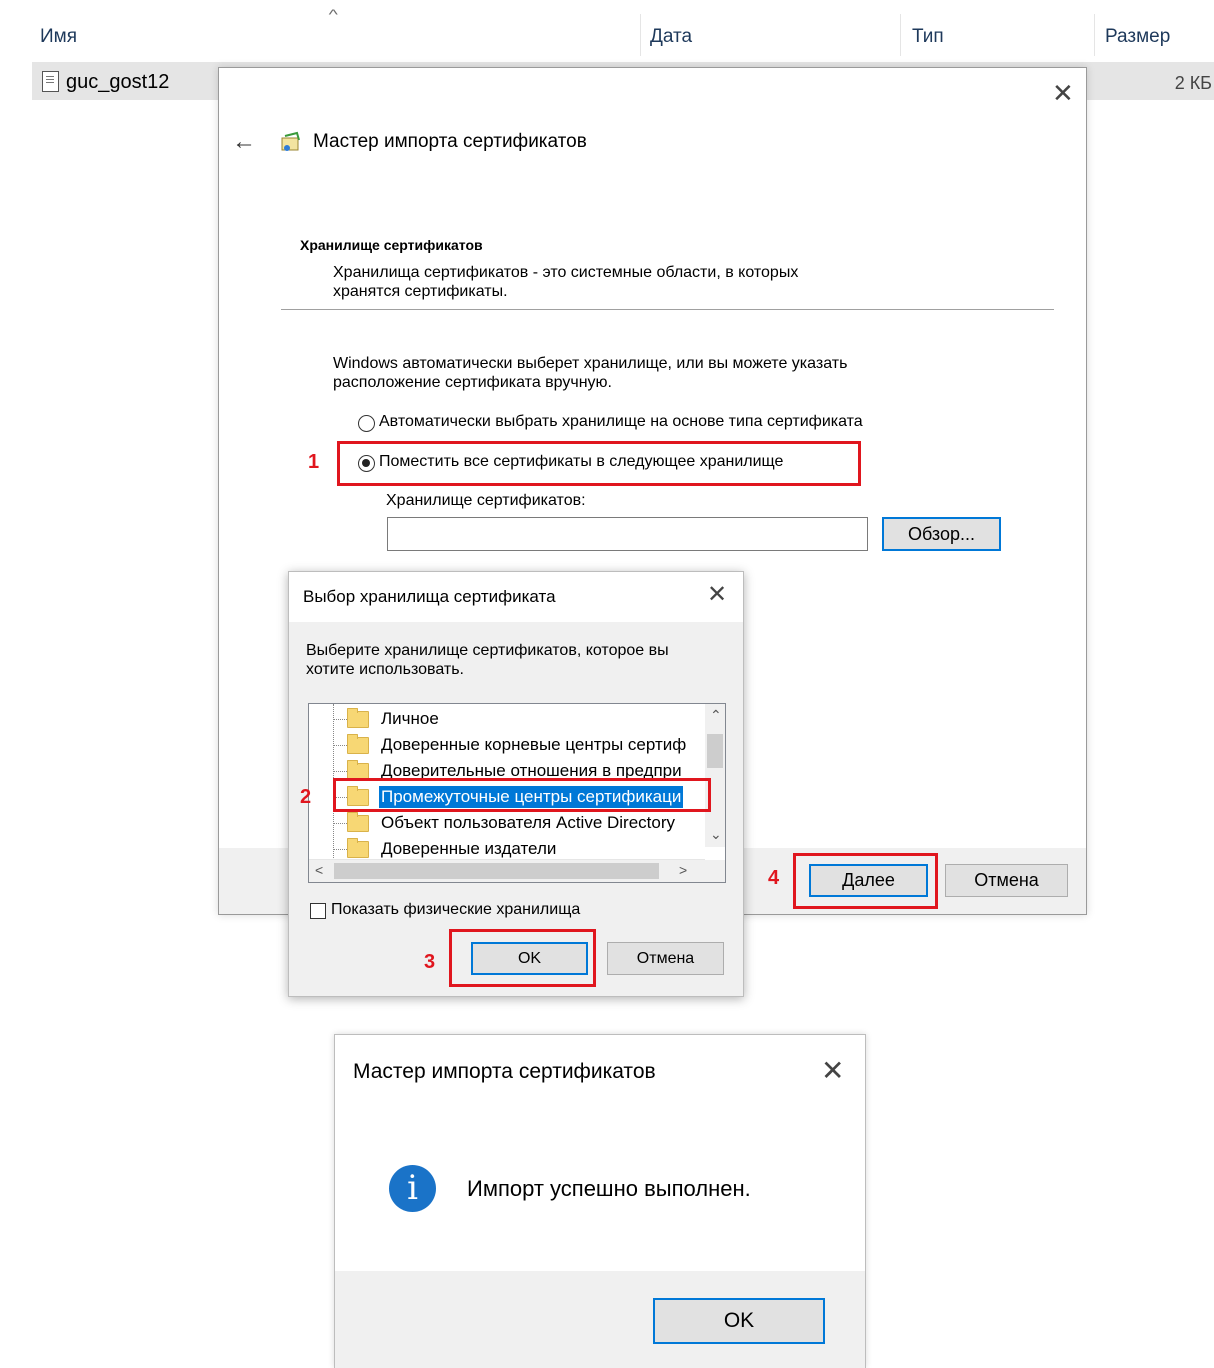  What do you see at coordinates (716, 834) in the screenshot?
I see `scroll-down-icon: ⌄` at bounding box center [716, 834].